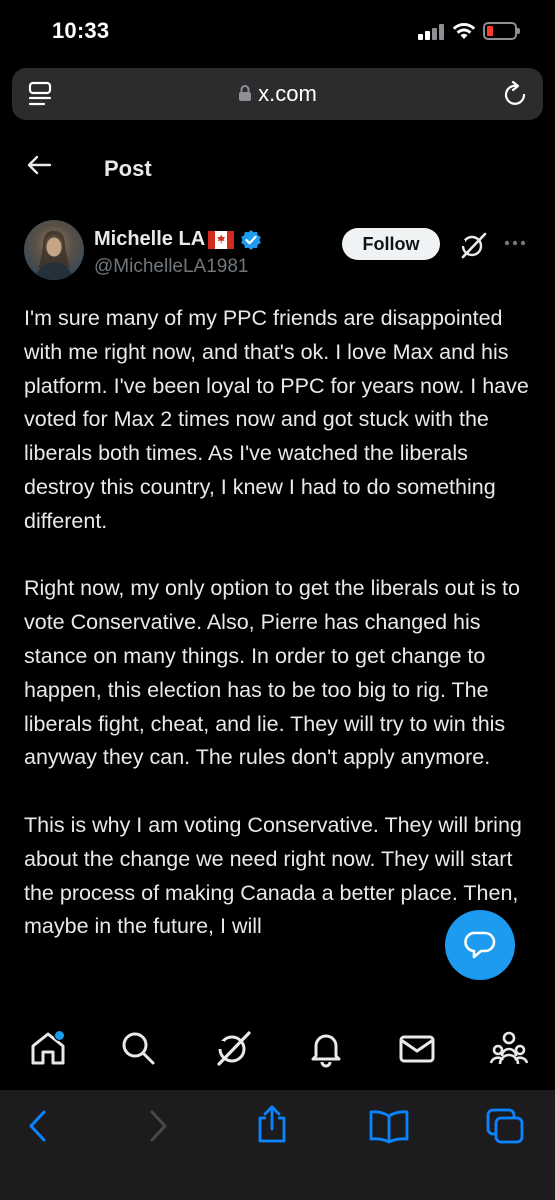 This screenshot has width=555, height=1200. I want to click on avatar-photo-icon, so click(54, 255).